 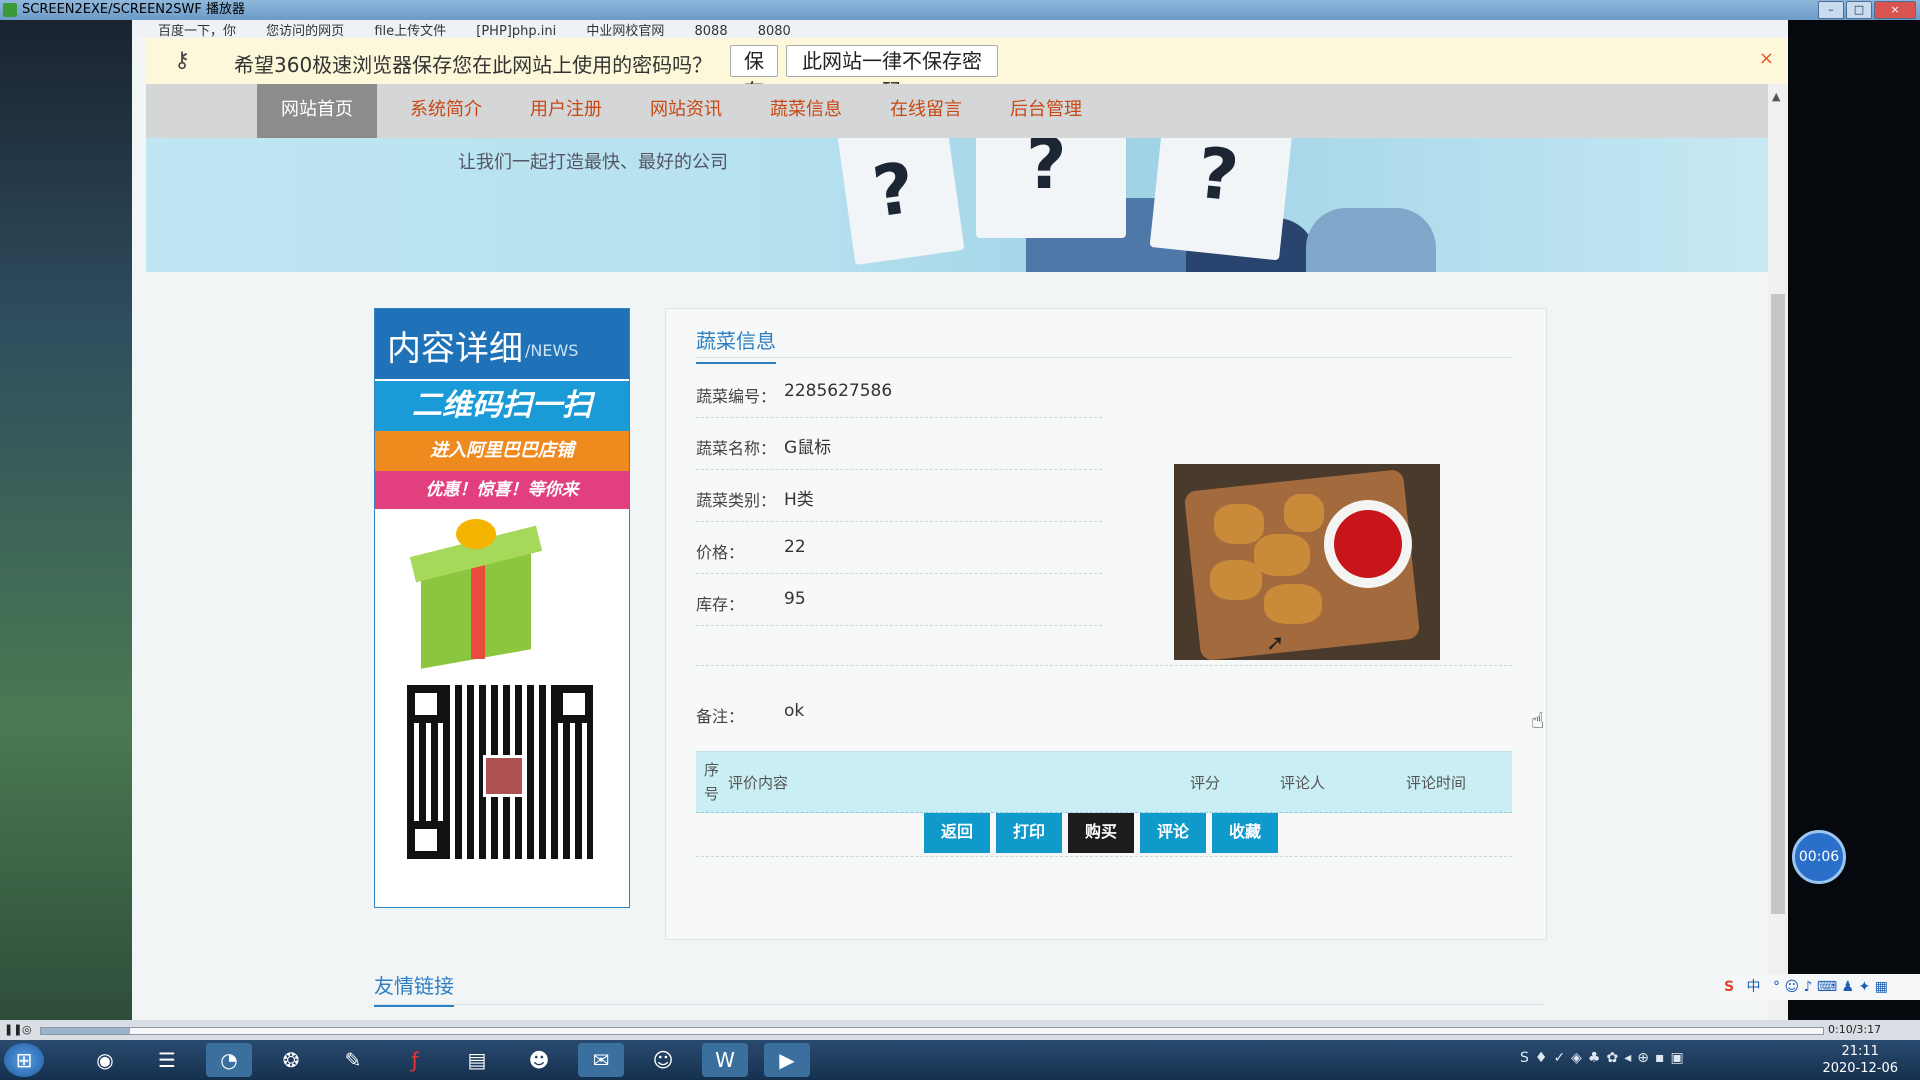 What do you see at coordinates (1538, 721) in the screenshot?
I see `hand-pointer-icon: ☝` at bounding box center [1538, 721].